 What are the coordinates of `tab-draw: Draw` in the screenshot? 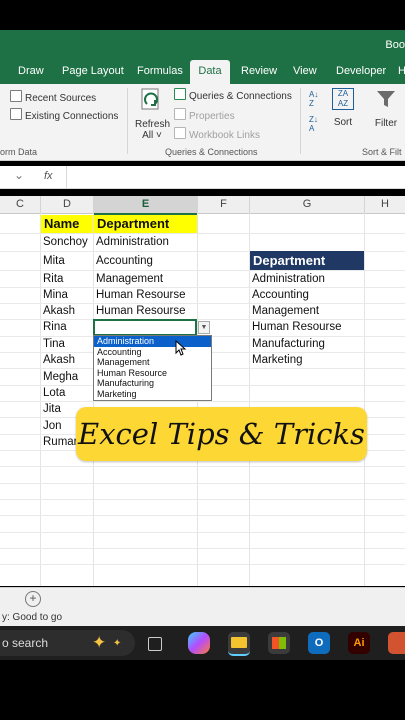 It's located at (31, 72).